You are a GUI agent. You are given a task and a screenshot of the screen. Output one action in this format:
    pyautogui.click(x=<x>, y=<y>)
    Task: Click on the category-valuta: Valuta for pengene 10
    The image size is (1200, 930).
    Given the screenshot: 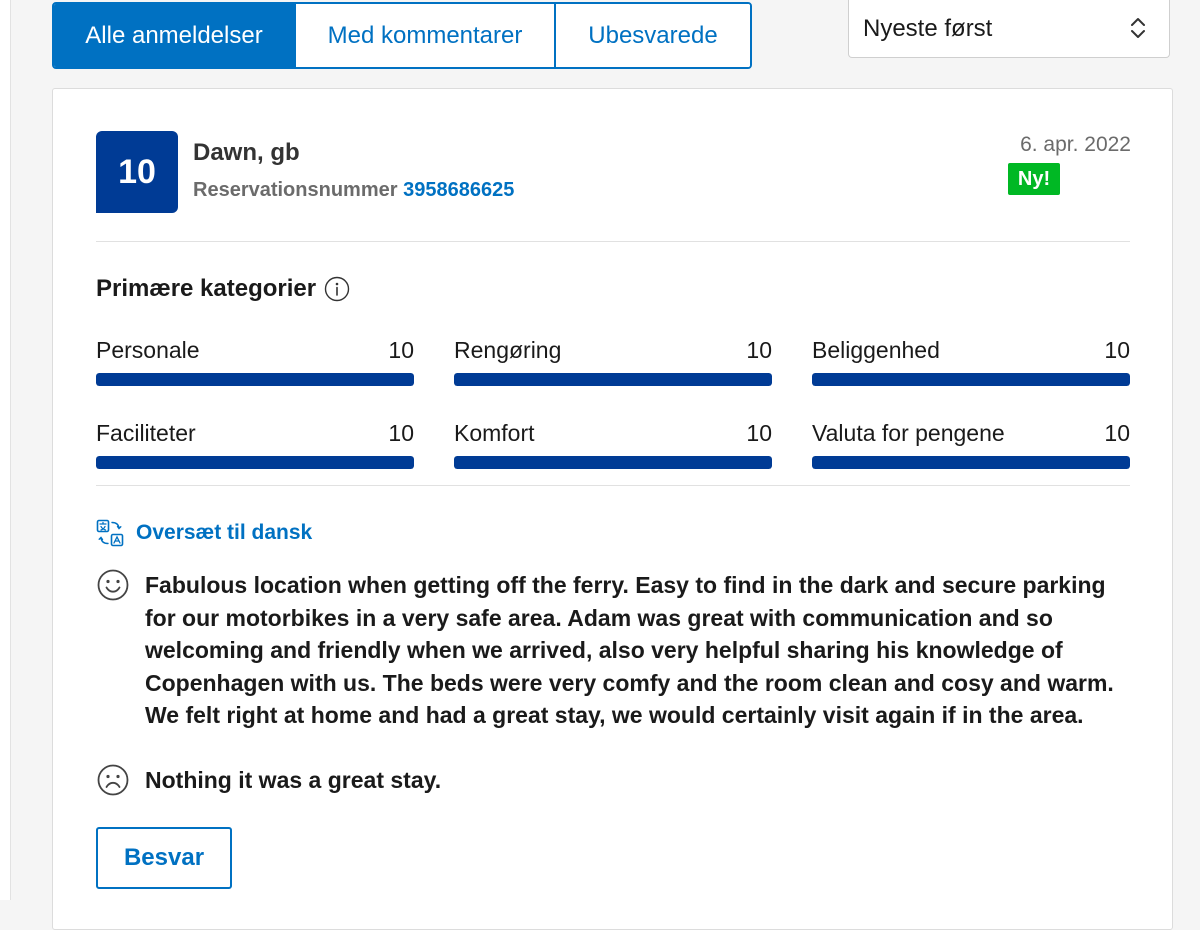 What is the action you would take?
    pyautogui.click(x=971, y=445)
    